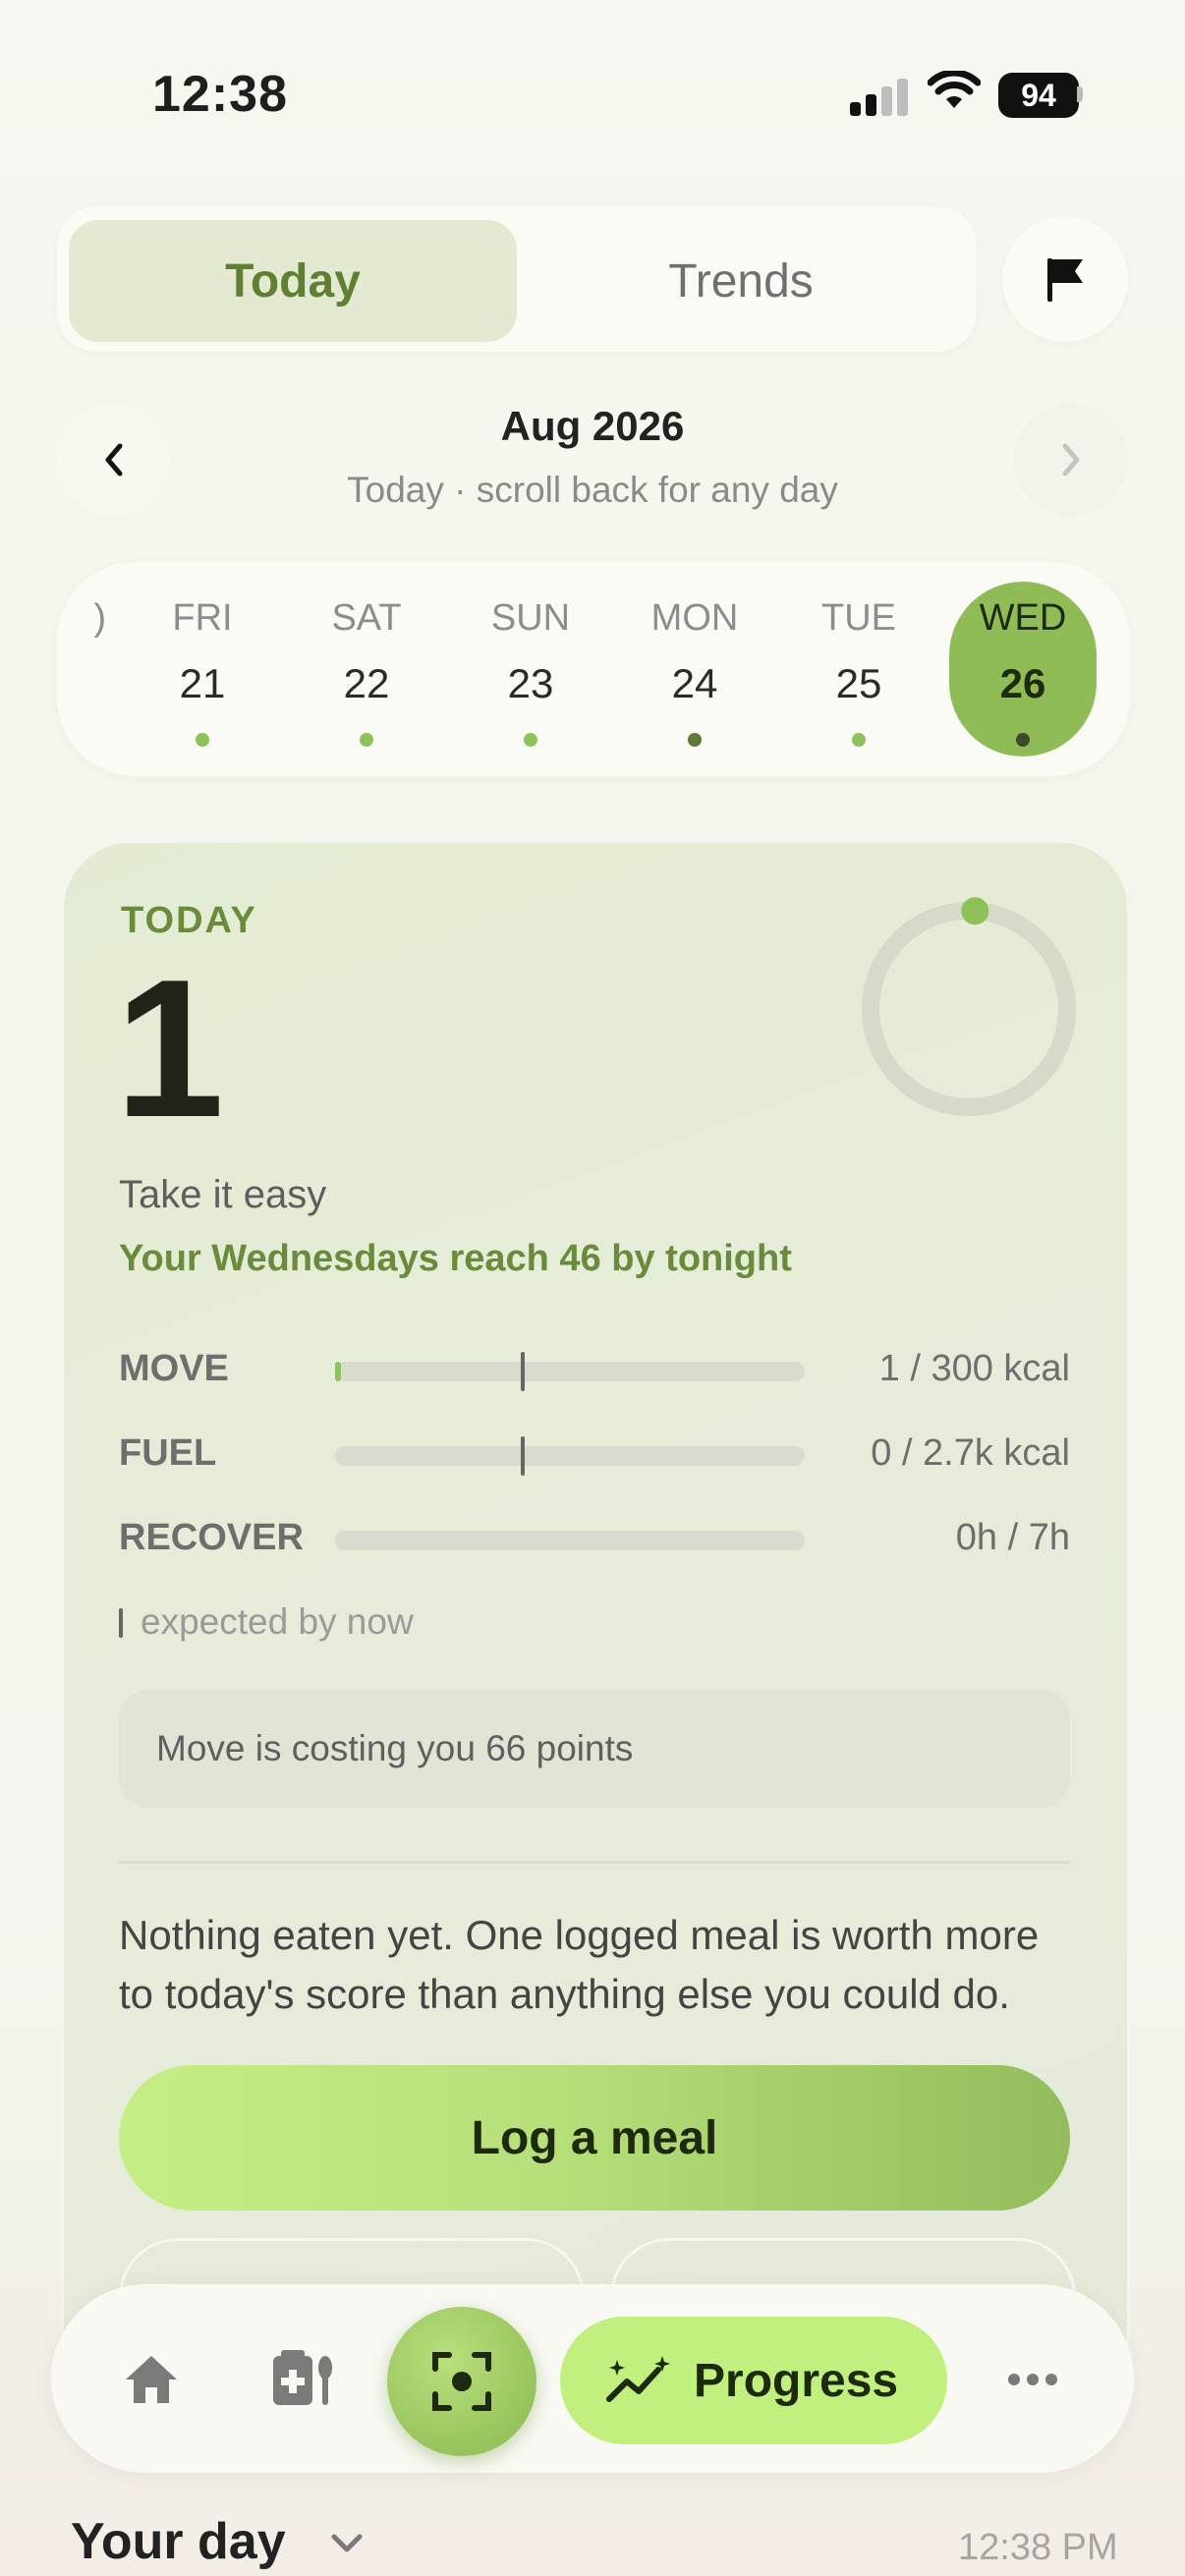  Describe the element at coordinates (278, 1621) in the screenshot. I see `expected-legend-label: expected by now` at that location.